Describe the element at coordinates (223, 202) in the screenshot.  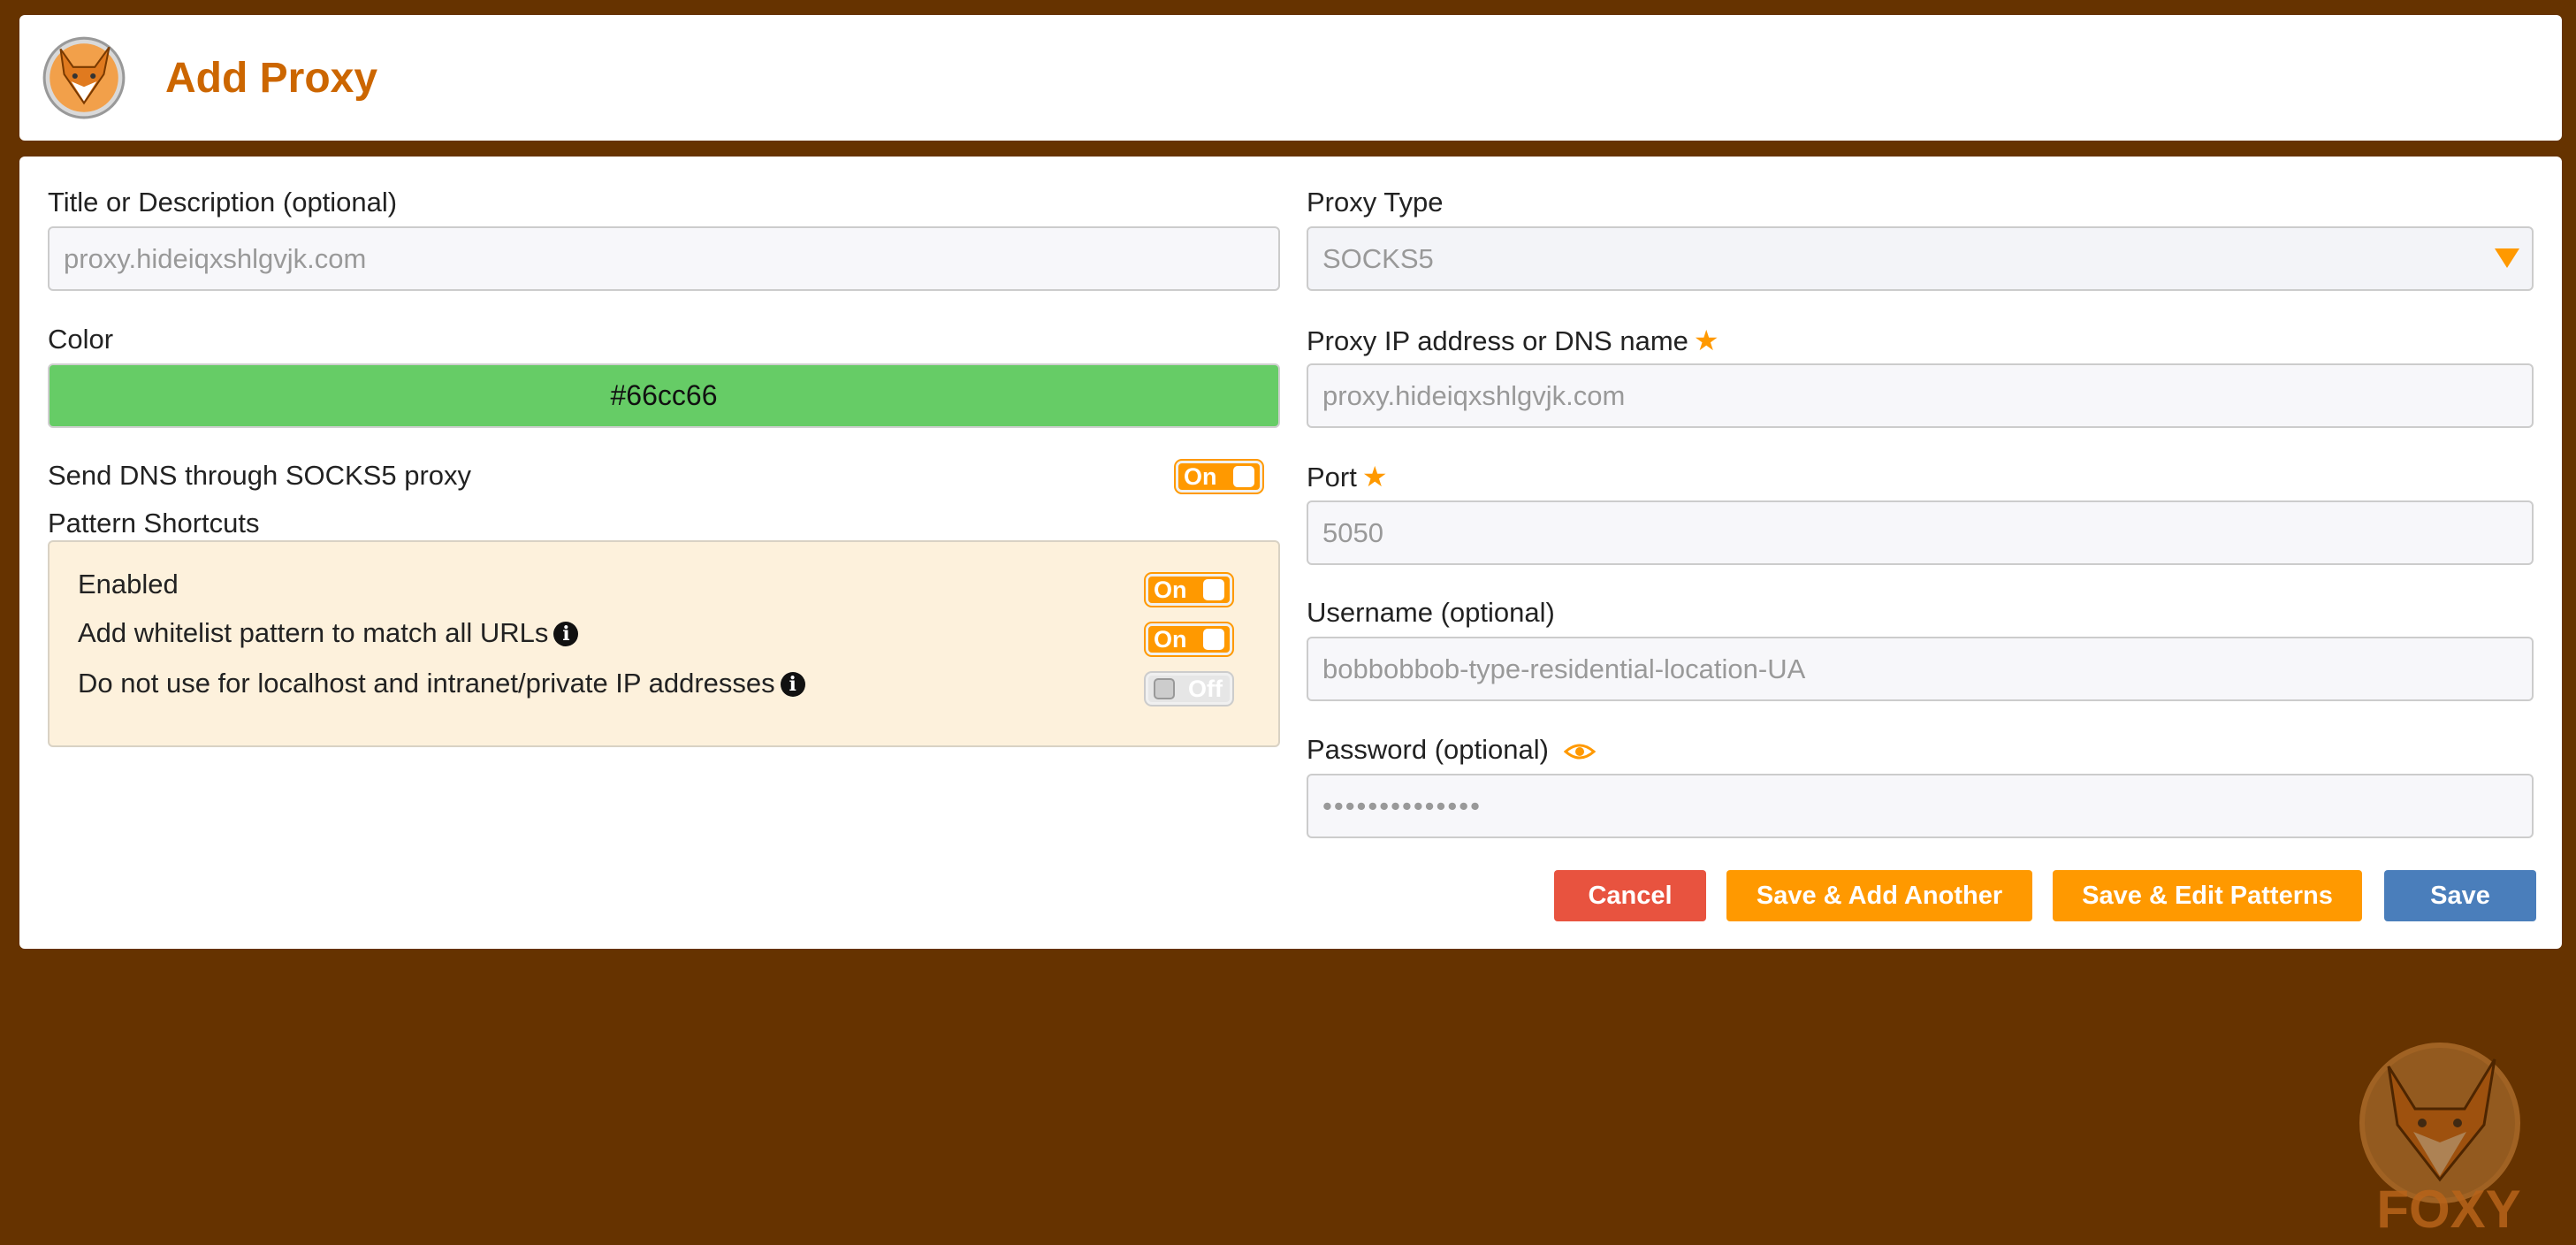
I see `title-label: Title or Description (optional)` at that location.